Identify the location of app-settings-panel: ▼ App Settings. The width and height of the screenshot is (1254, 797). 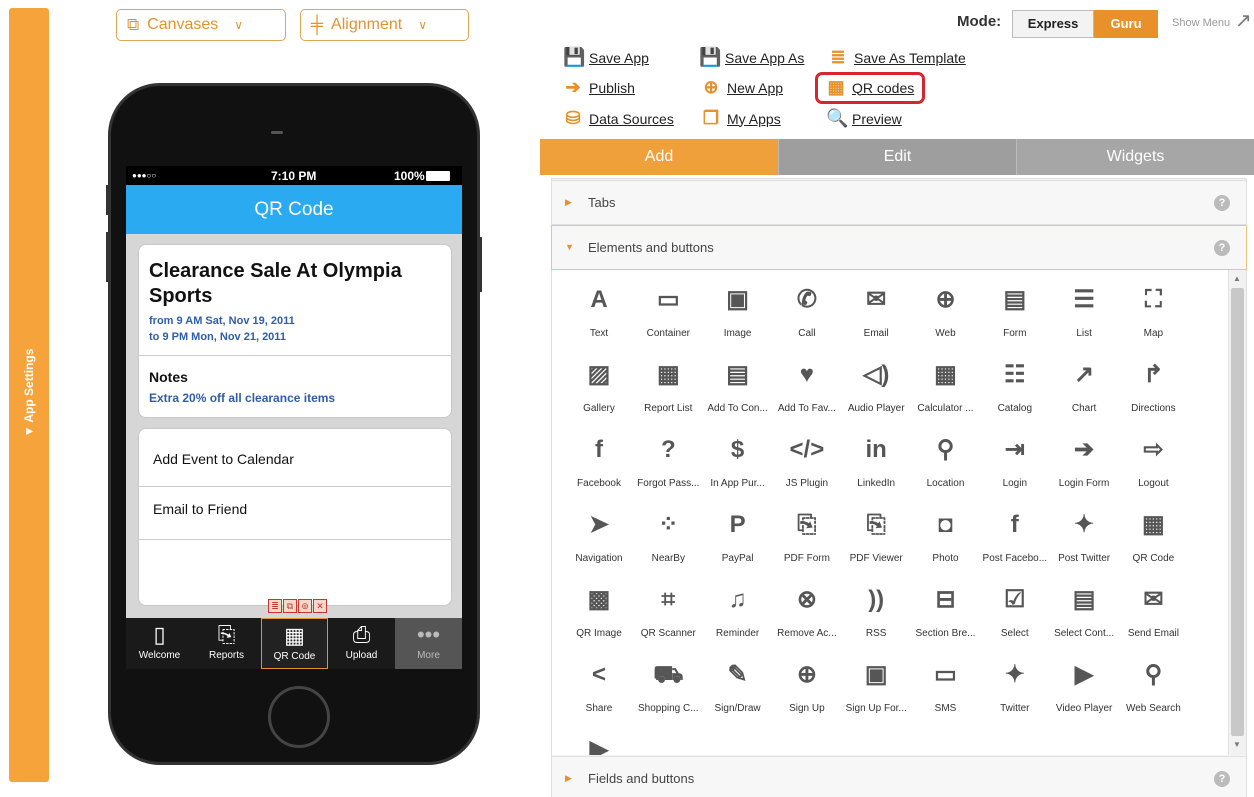
(29, 395).